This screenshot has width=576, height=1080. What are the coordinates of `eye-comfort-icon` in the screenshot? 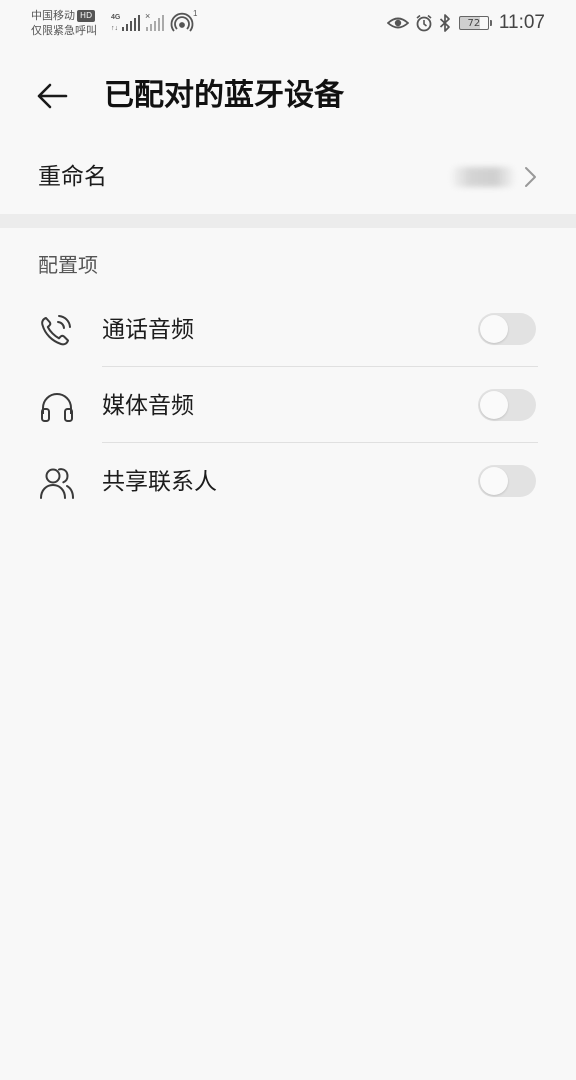 It's located at (397, 23).